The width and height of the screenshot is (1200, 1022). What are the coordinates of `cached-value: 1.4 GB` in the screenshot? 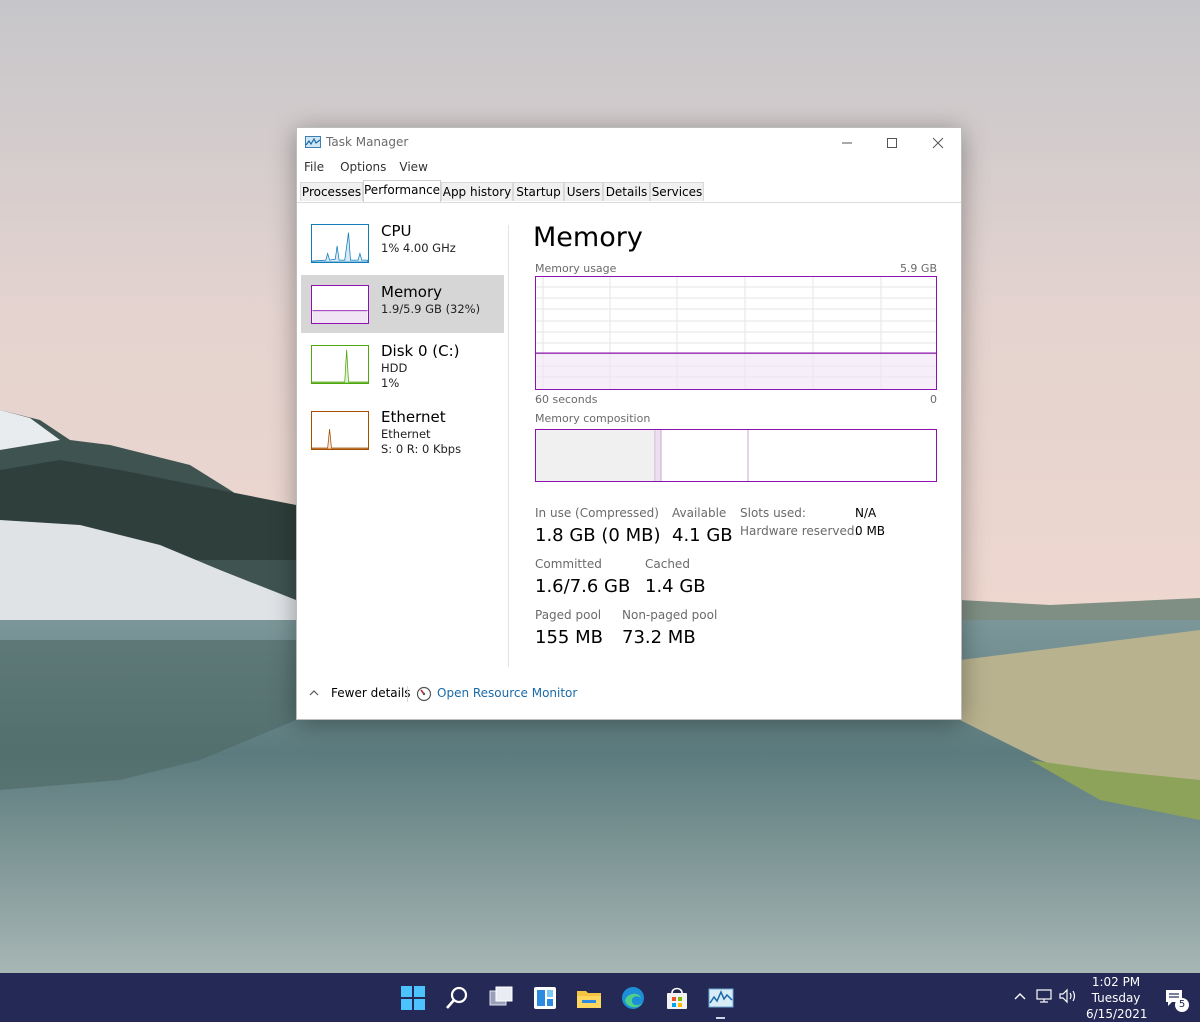 It's located at (675, 586).